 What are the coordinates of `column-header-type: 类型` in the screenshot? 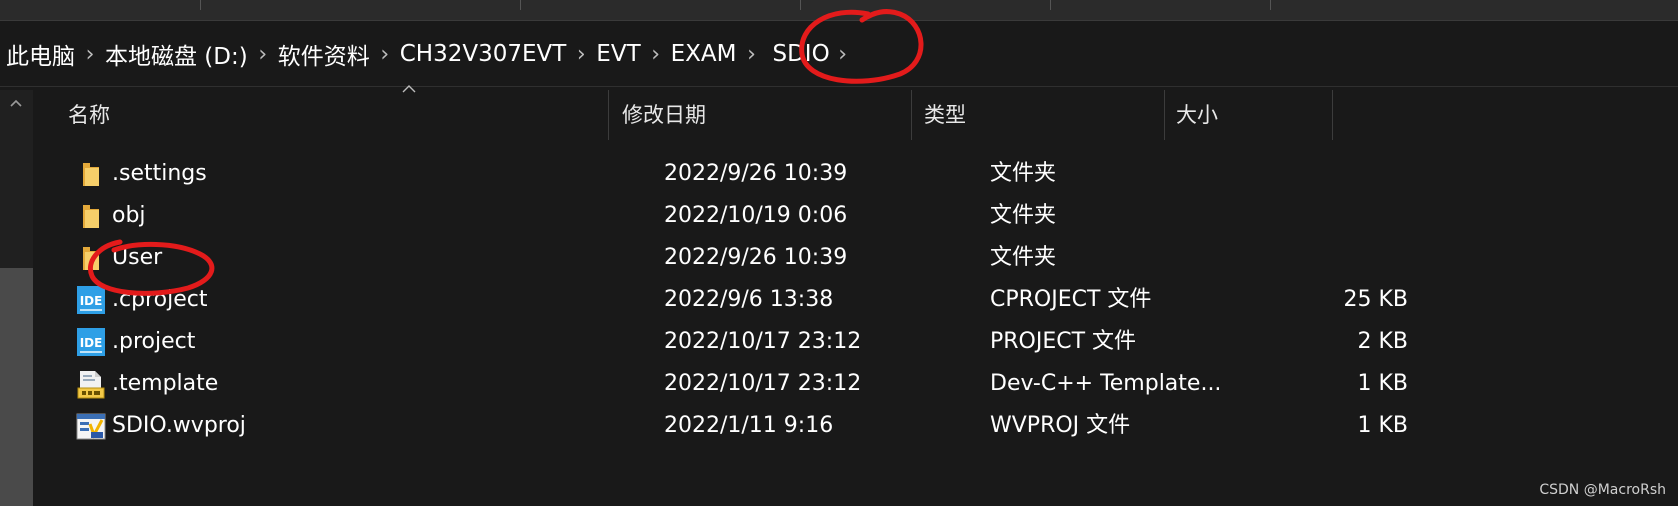 It's located at (1037, 115).